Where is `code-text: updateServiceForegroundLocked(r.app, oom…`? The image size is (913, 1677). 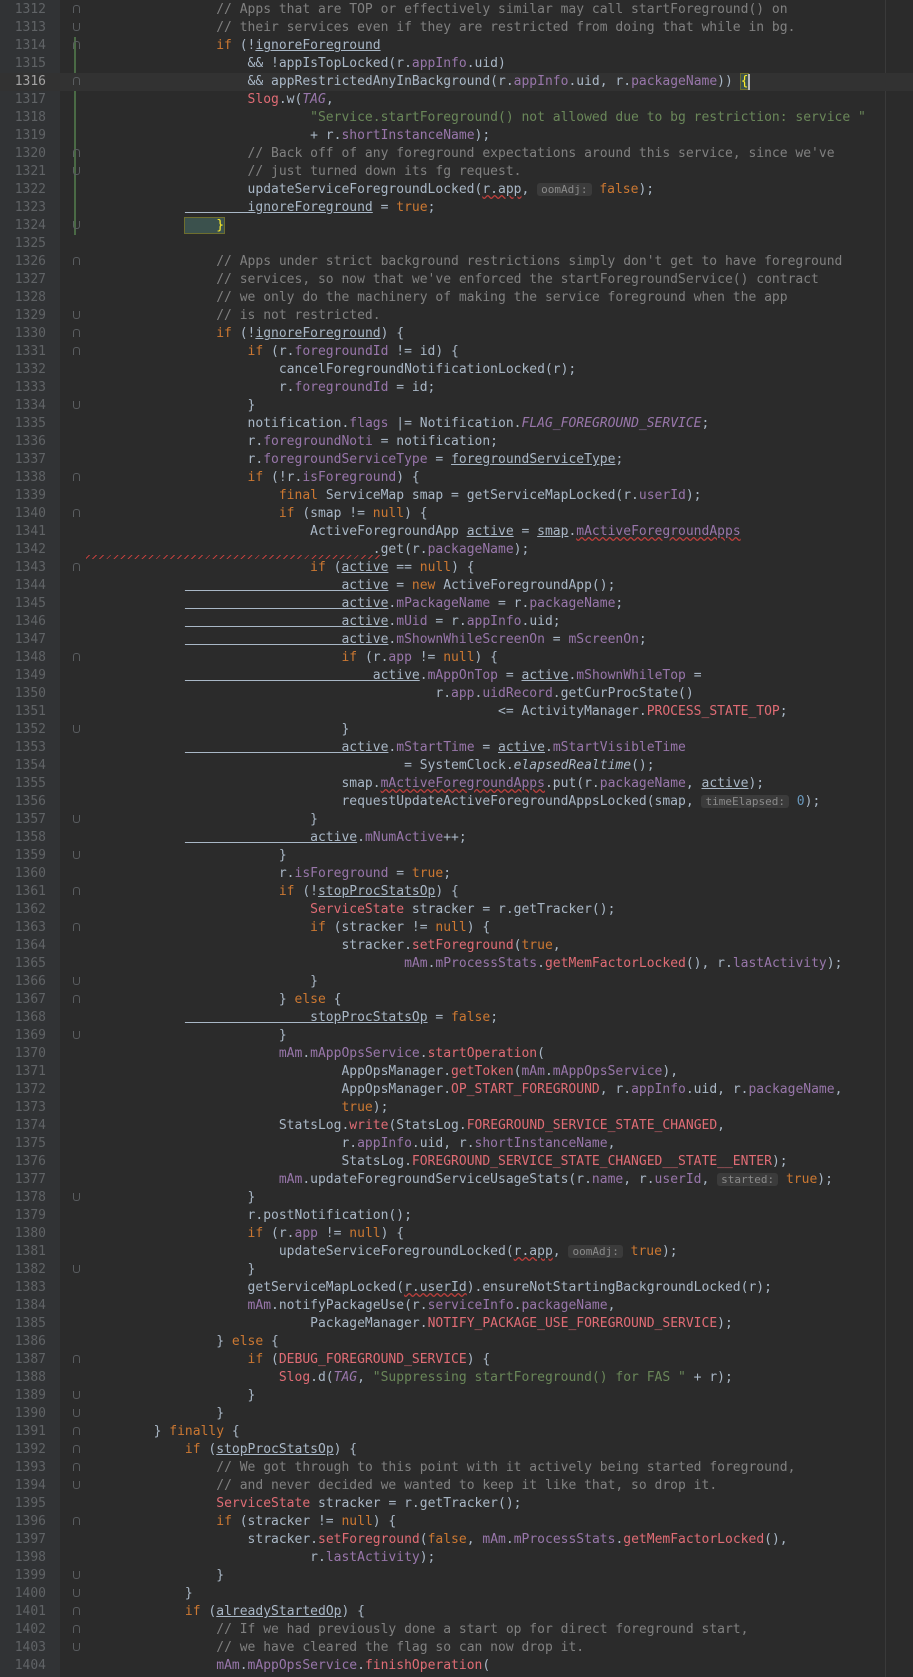 code-text: updateServiceForegroundLocked(r.app, oom… is located at coordinates (373, 190).